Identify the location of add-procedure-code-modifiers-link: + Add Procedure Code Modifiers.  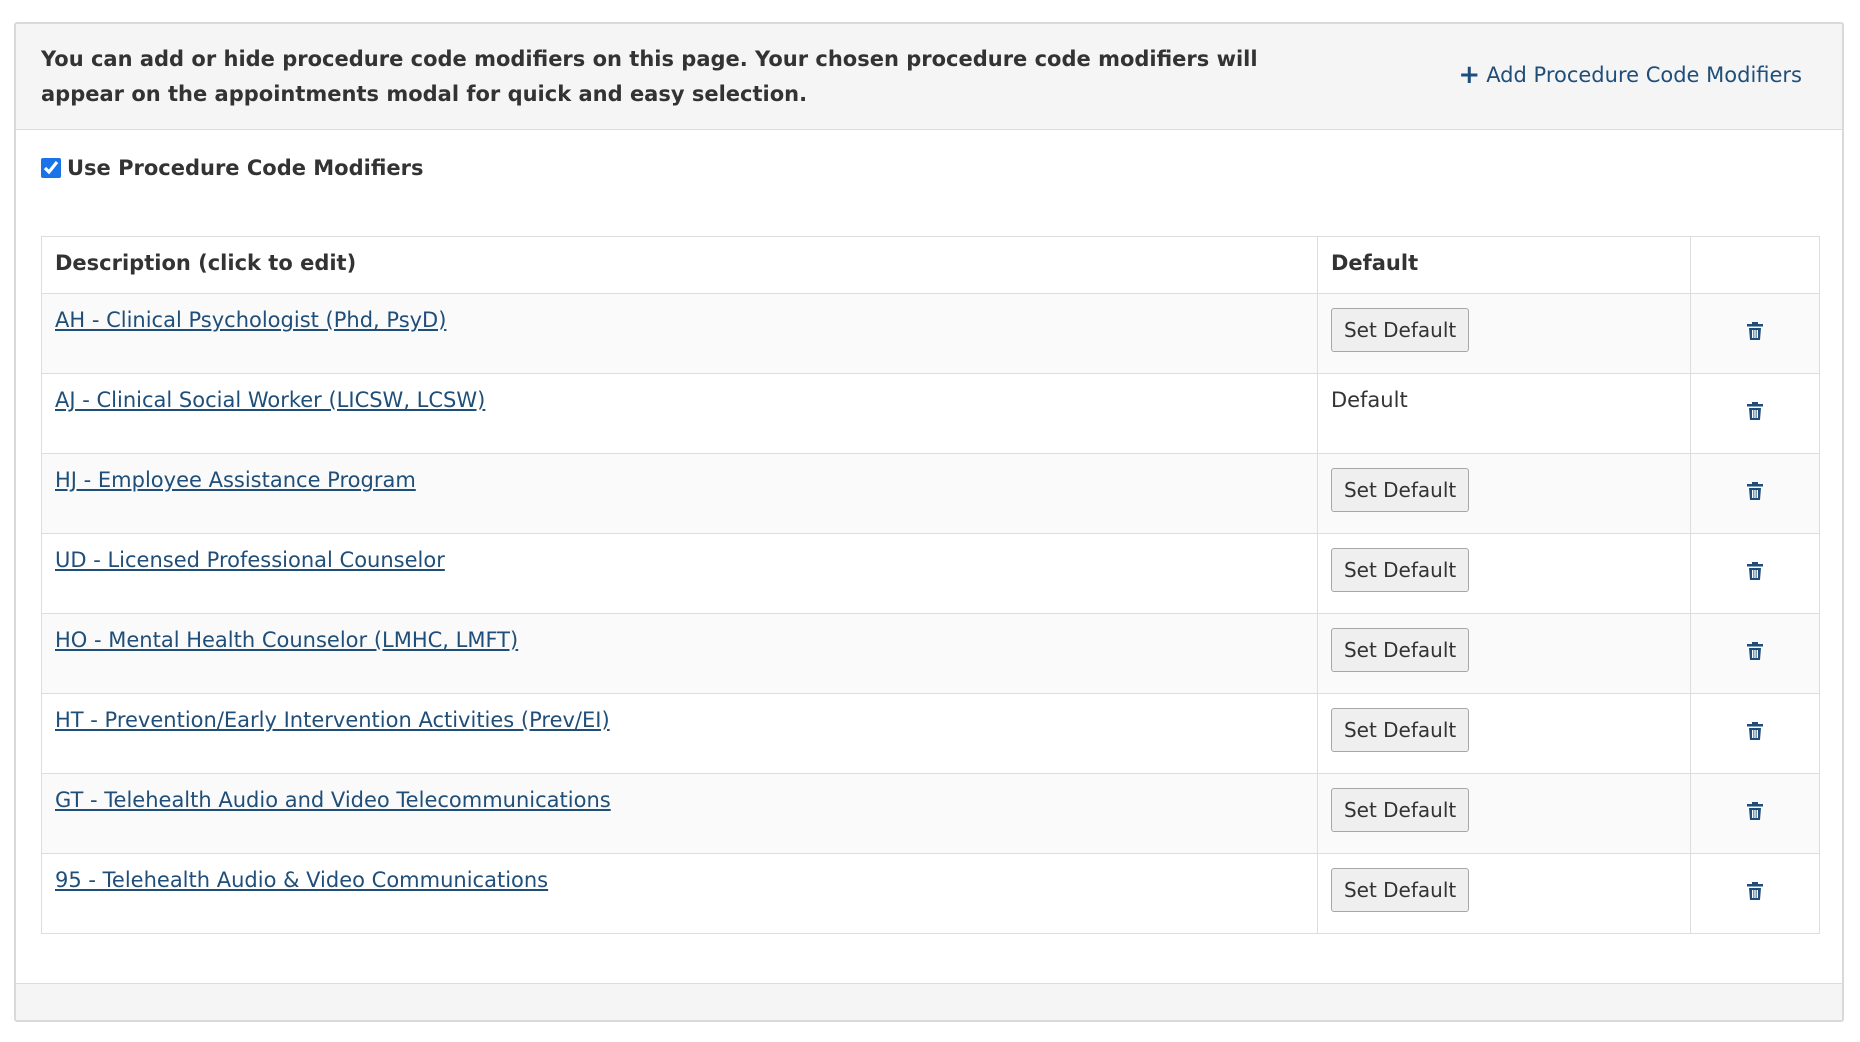
(1630, 75).